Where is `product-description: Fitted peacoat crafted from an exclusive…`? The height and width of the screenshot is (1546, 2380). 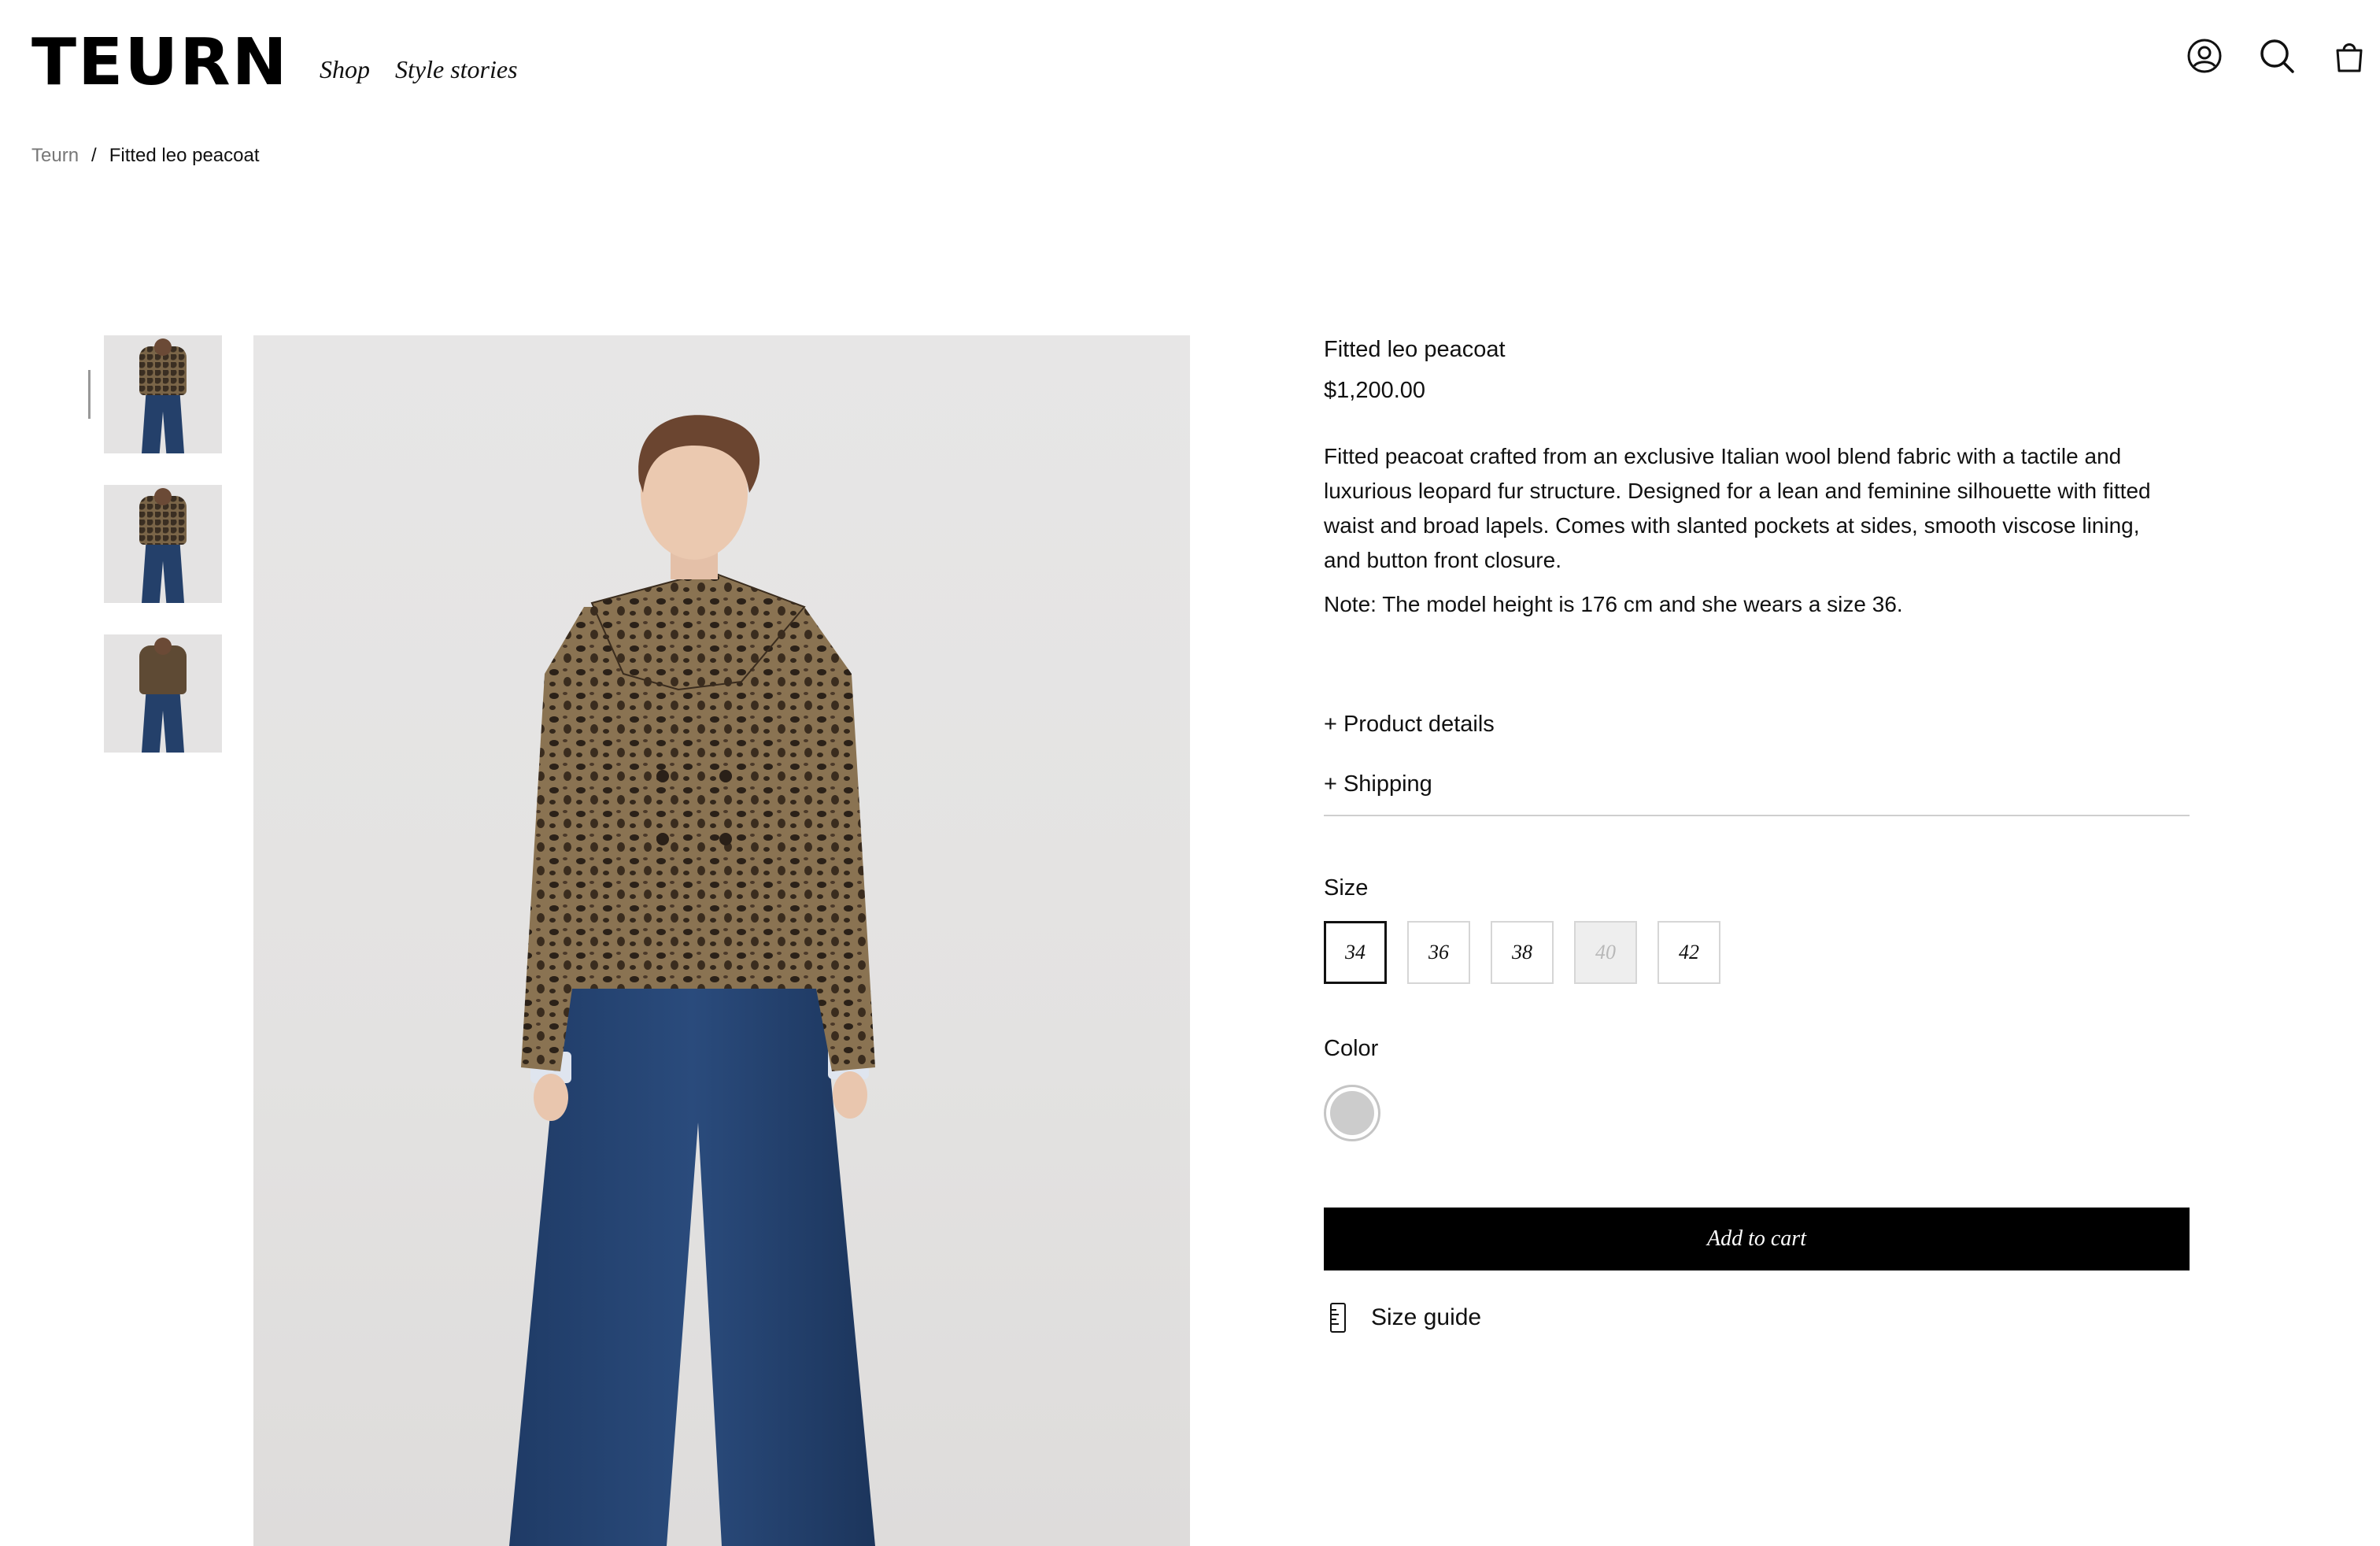
product-description: Fitted peacoat crafted from an exclusive… is located at coordinates (1737, 508).